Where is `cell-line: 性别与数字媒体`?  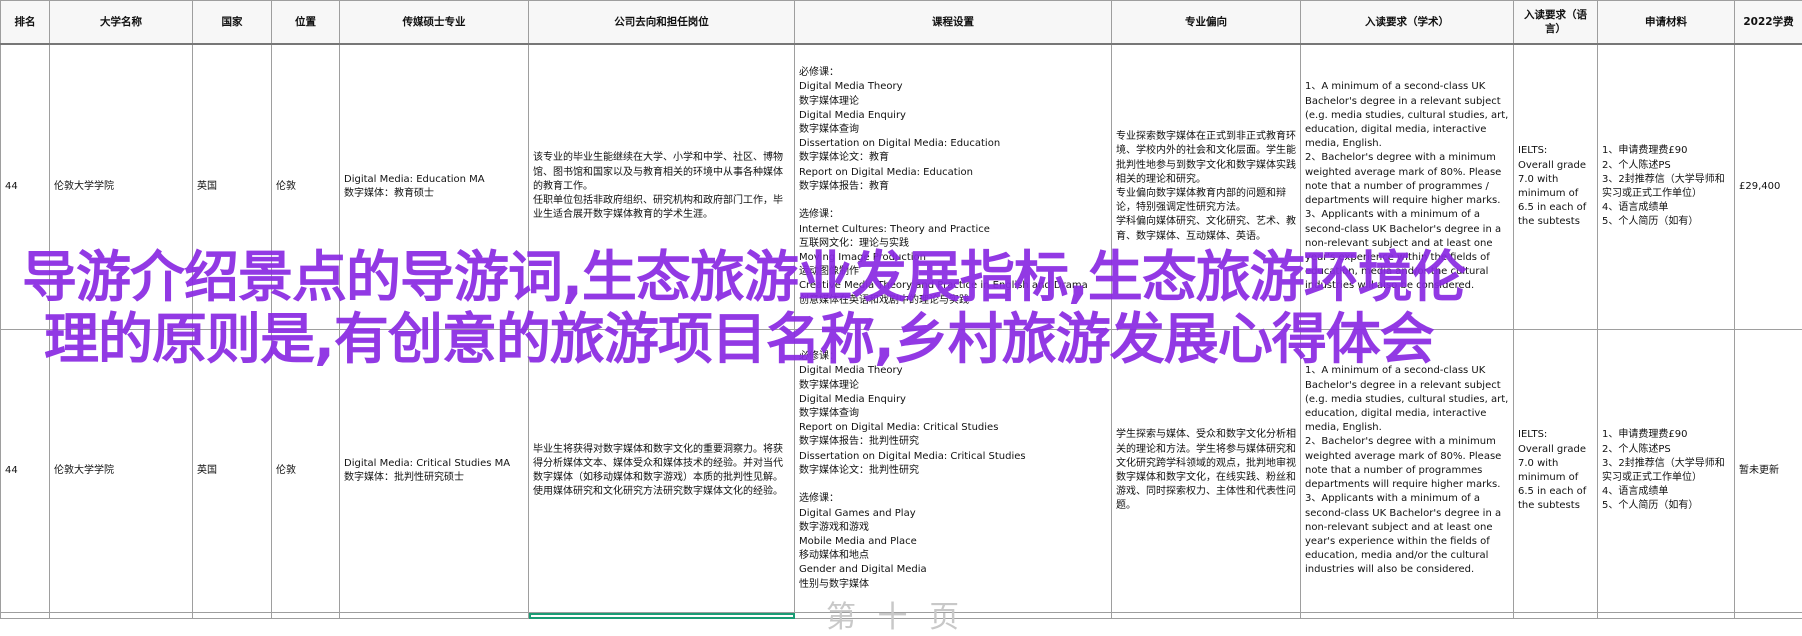 cell-line: 性别与数字媒体 is located at coordinates (953, 585).